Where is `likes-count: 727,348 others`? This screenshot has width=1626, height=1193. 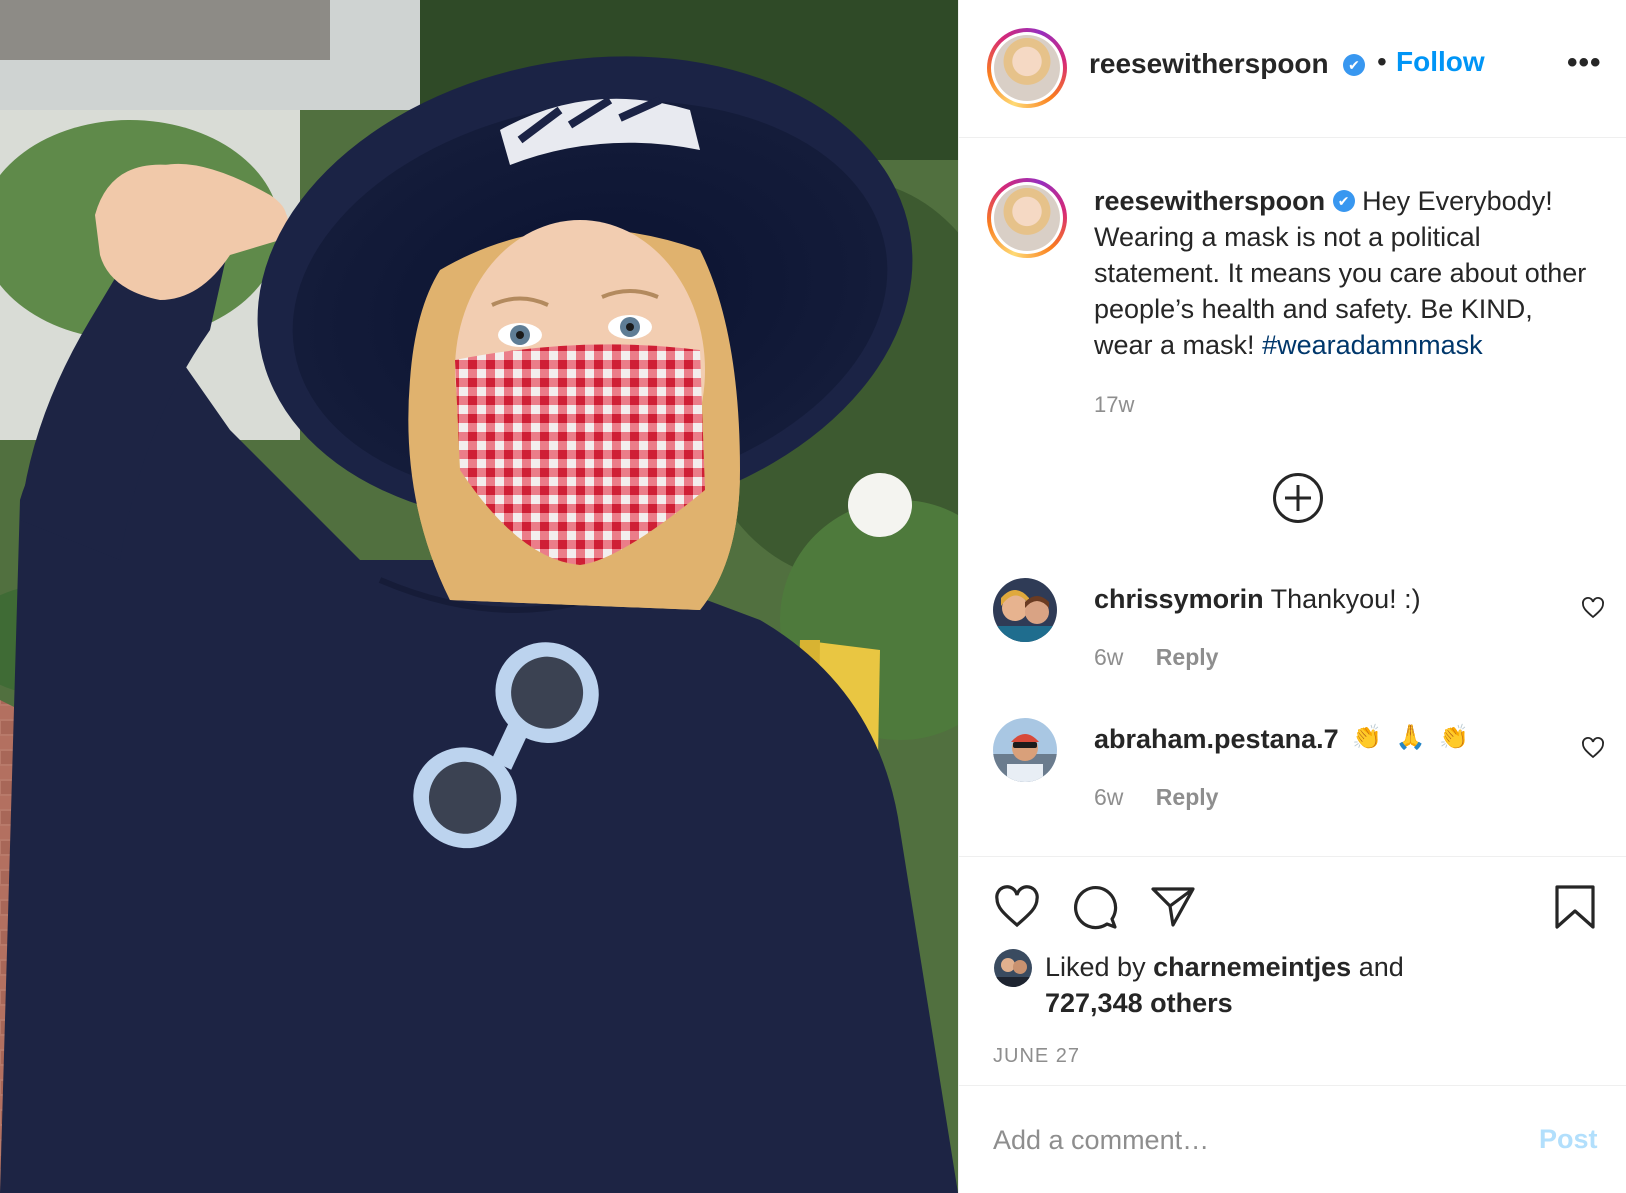 likes-count: 727,348 others is located at coordinates (1139, 1003).